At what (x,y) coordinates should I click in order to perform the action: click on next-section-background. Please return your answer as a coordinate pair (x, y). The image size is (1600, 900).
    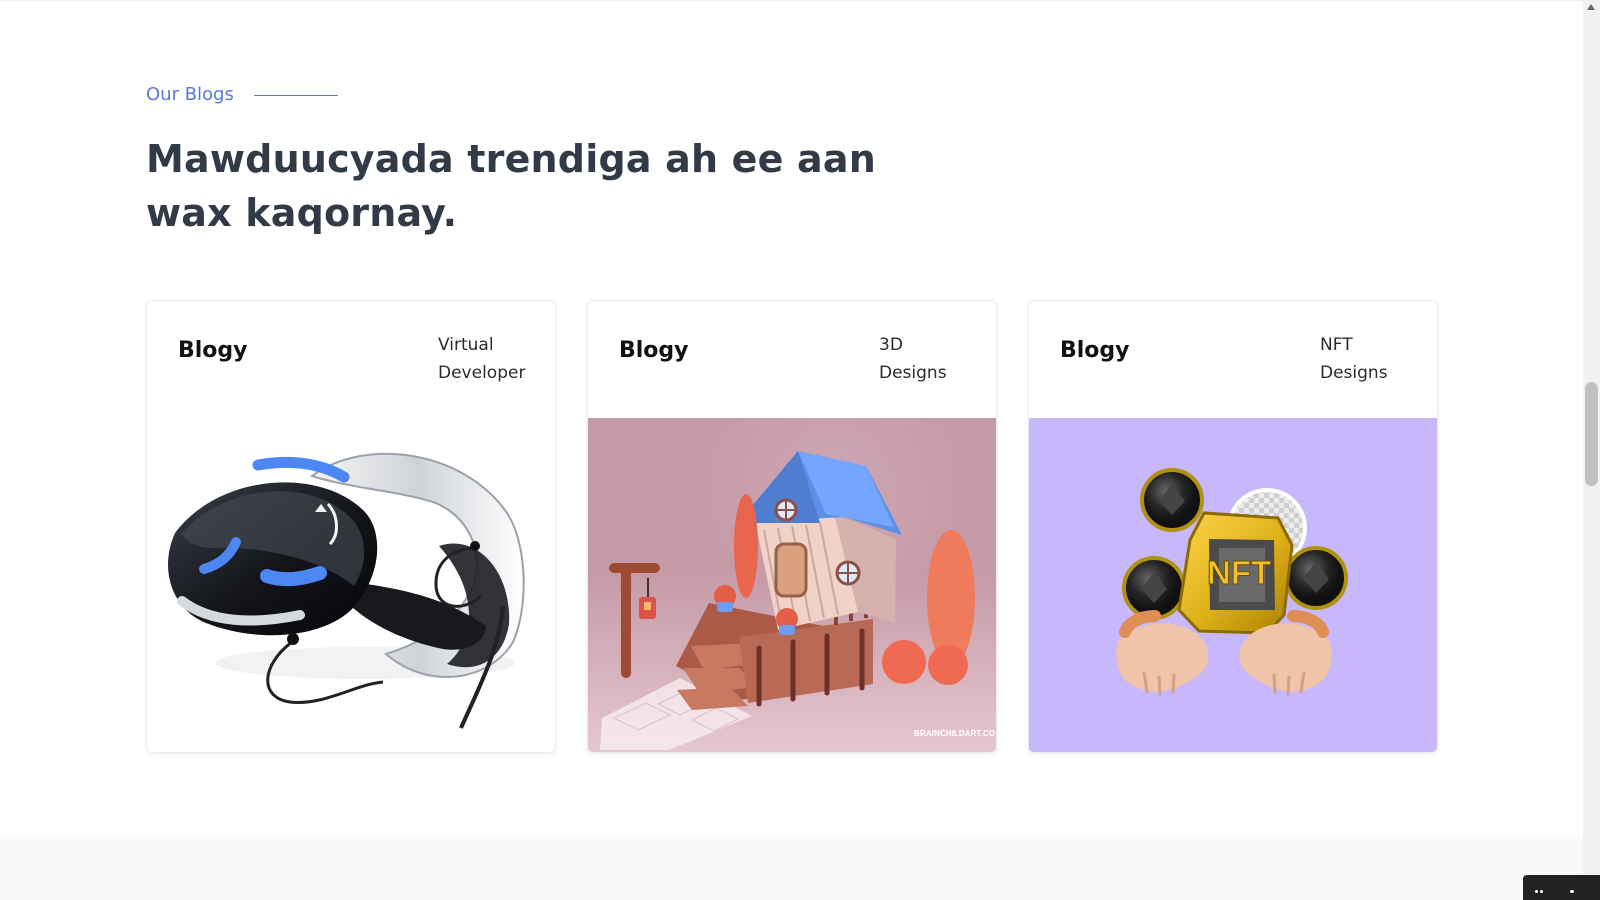
    Looking at the image, I should click on (791, 868).